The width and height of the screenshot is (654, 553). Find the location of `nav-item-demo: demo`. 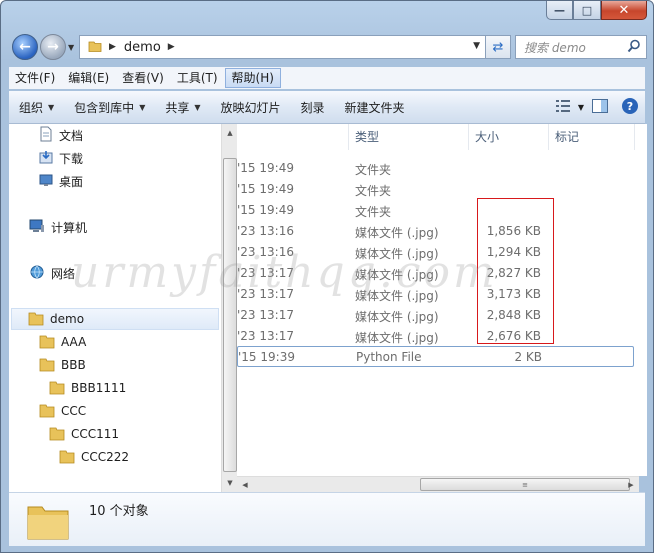

nav-item-demo: demo is located at coordinates (115, 319).